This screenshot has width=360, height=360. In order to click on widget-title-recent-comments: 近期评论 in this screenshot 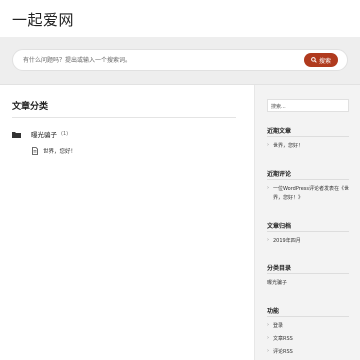, I will do `click(279, 174)`.